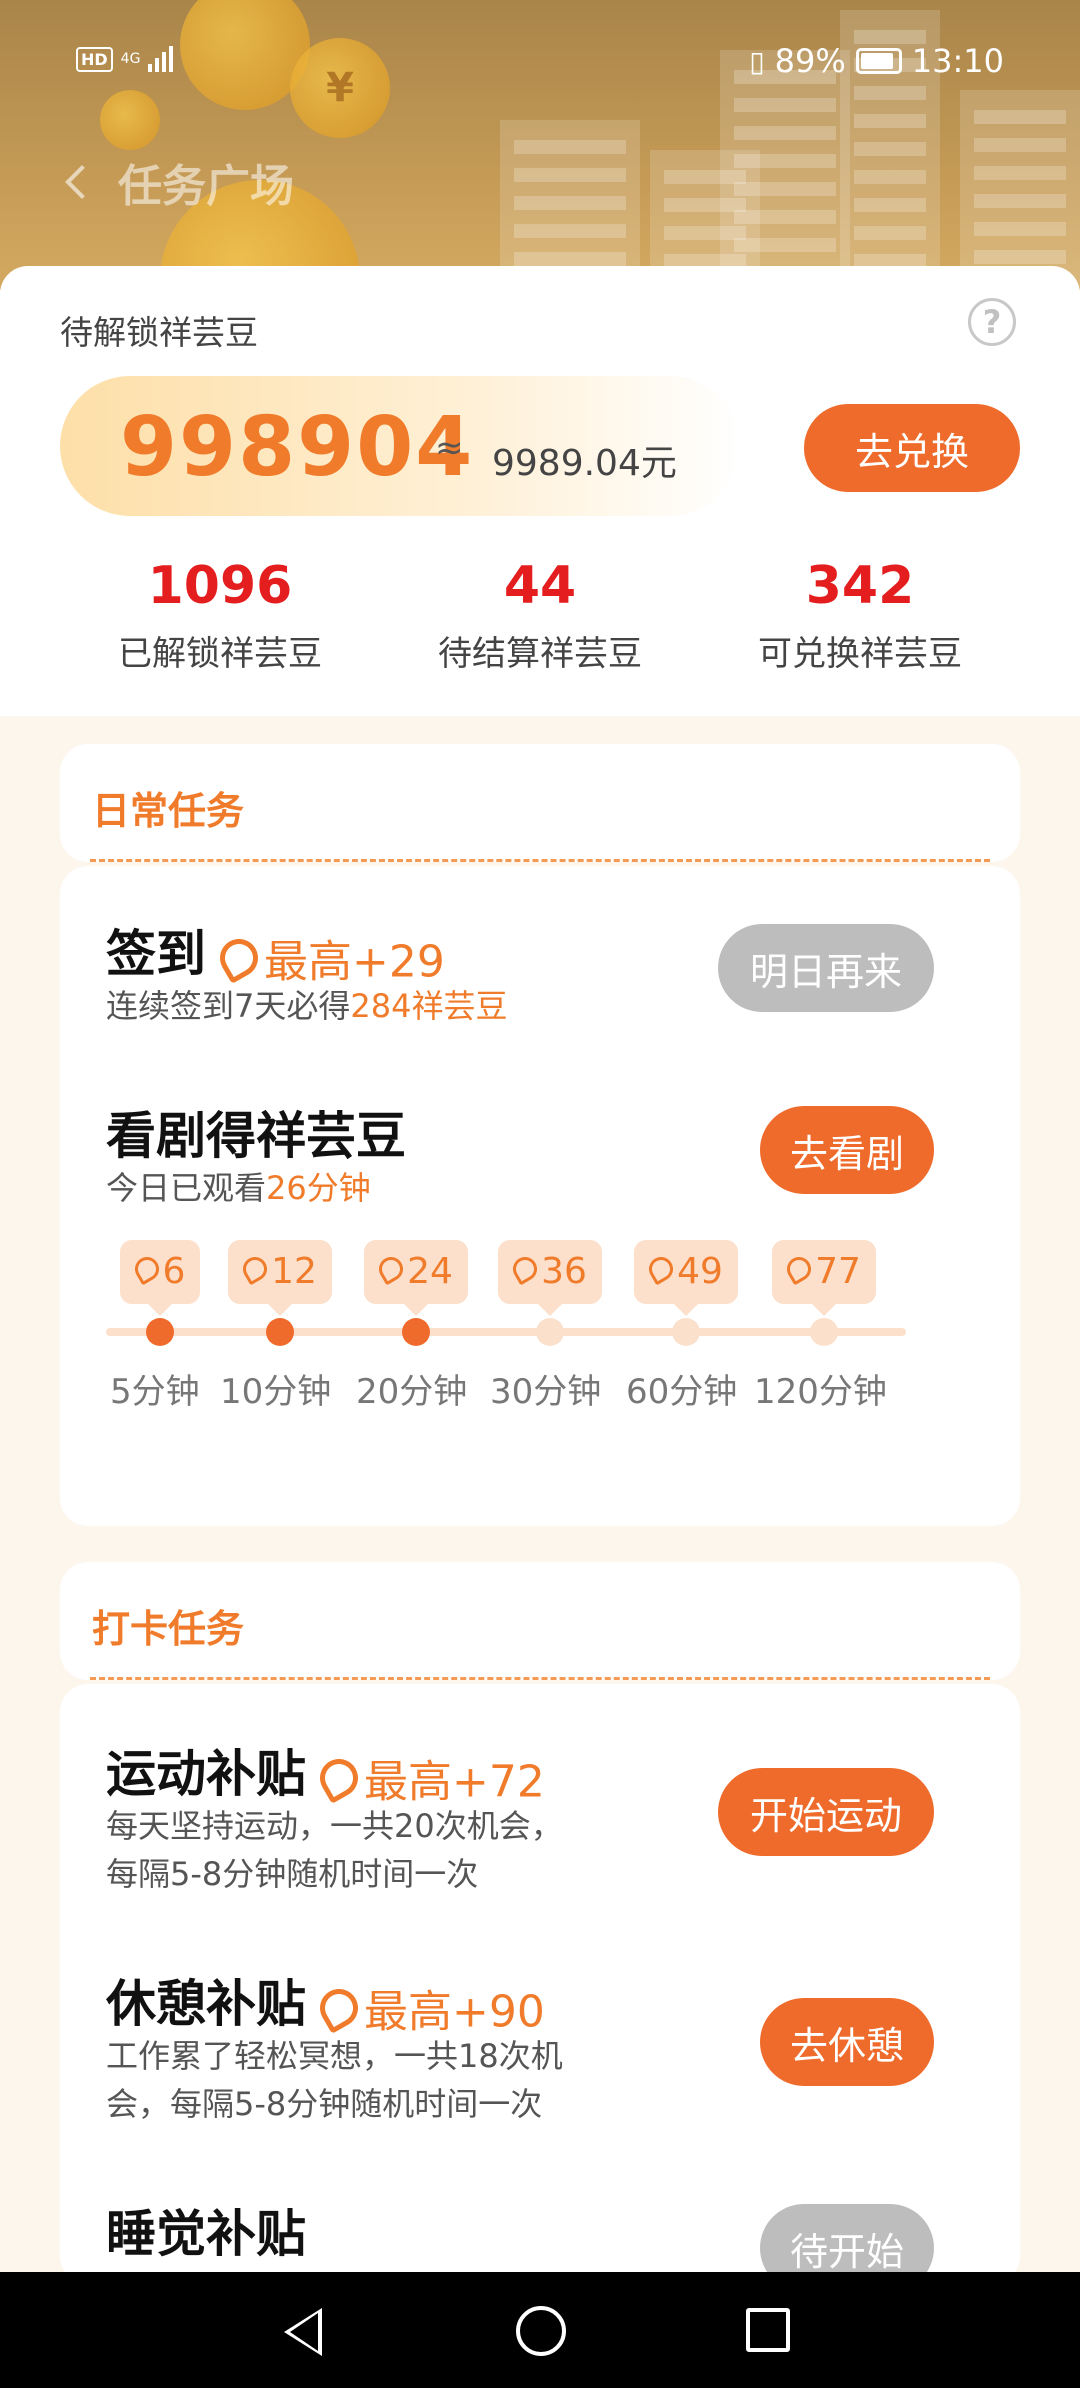 The image size is (1080, 2388). I want to click on signin-tomorrow-button: 明日再来, so click(826, 968).